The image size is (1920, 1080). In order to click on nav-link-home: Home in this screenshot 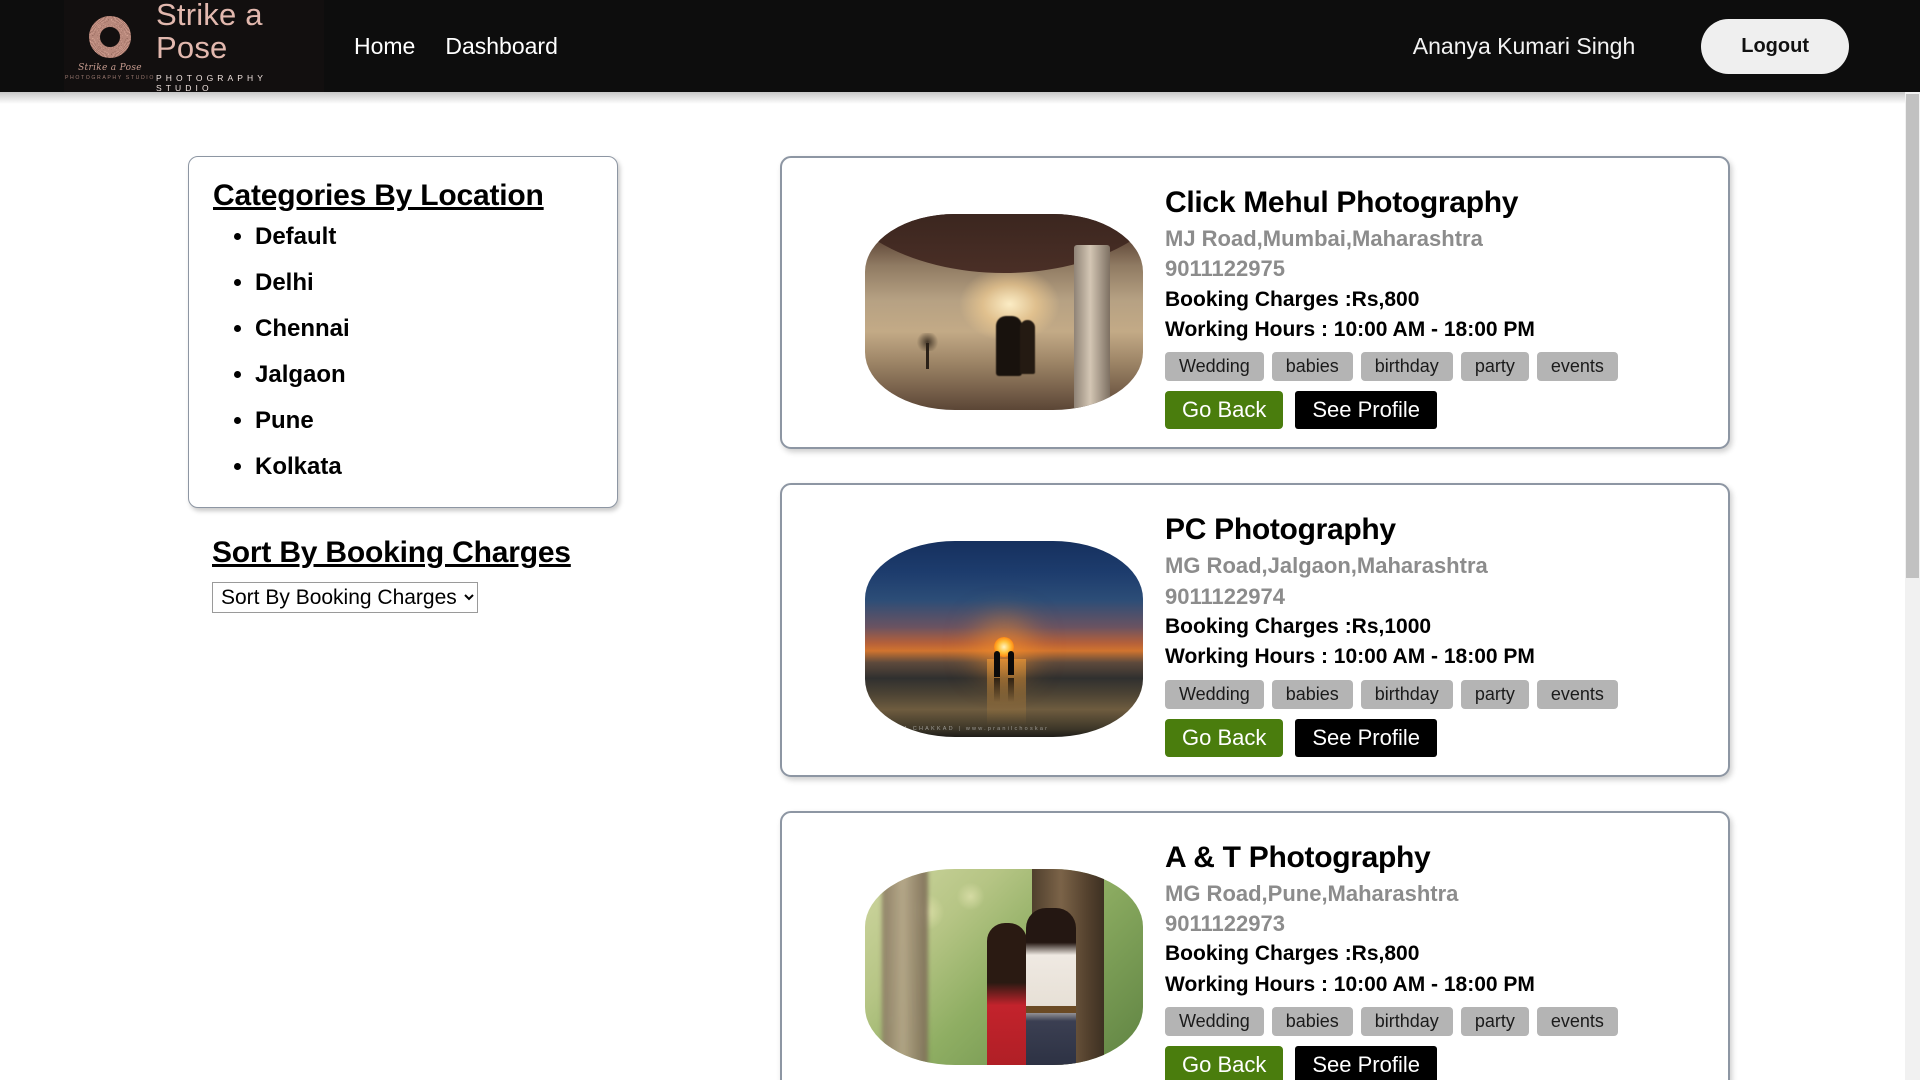, I will do `click(384, 46)`.